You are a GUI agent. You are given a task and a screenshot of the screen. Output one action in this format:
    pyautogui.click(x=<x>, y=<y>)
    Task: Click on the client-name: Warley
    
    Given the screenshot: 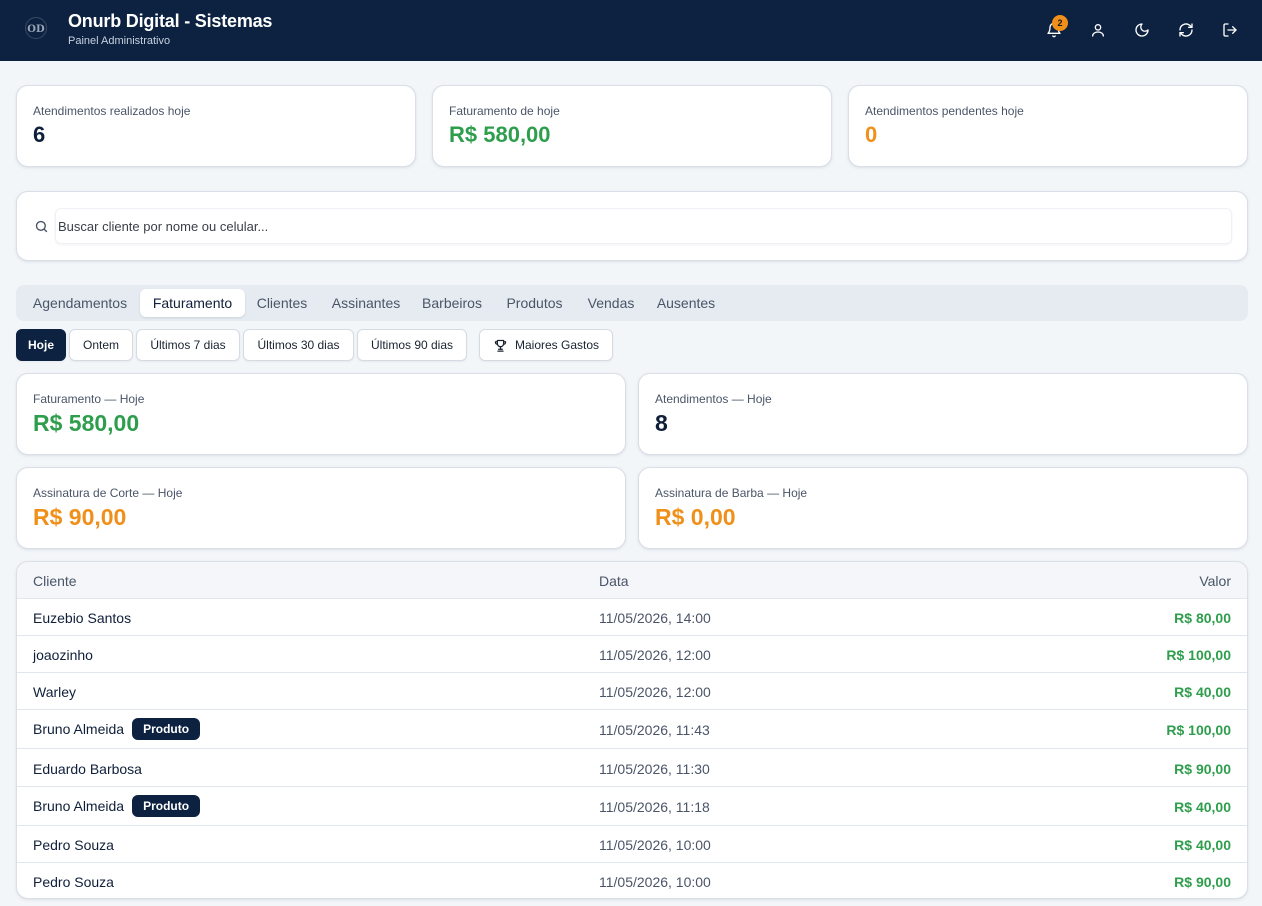 What is the action you would take?
    pyautogui.click(x=55, y=692)
    